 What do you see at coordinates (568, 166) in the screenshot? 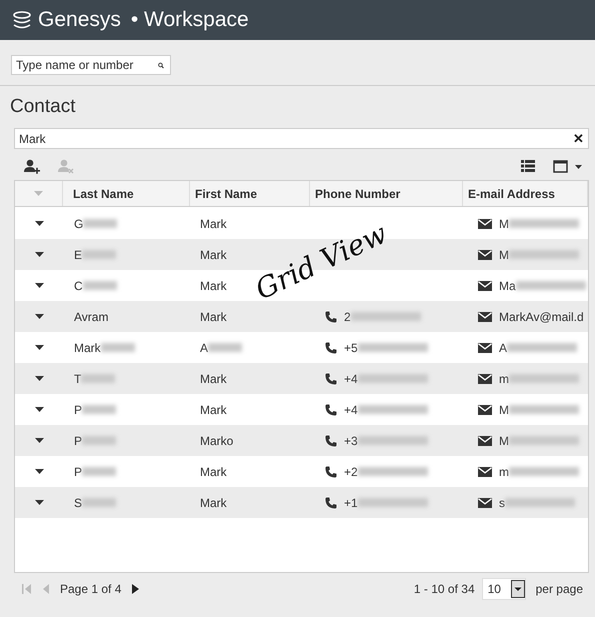
I see `window-layout-icon` at bounding box center [568, 166].